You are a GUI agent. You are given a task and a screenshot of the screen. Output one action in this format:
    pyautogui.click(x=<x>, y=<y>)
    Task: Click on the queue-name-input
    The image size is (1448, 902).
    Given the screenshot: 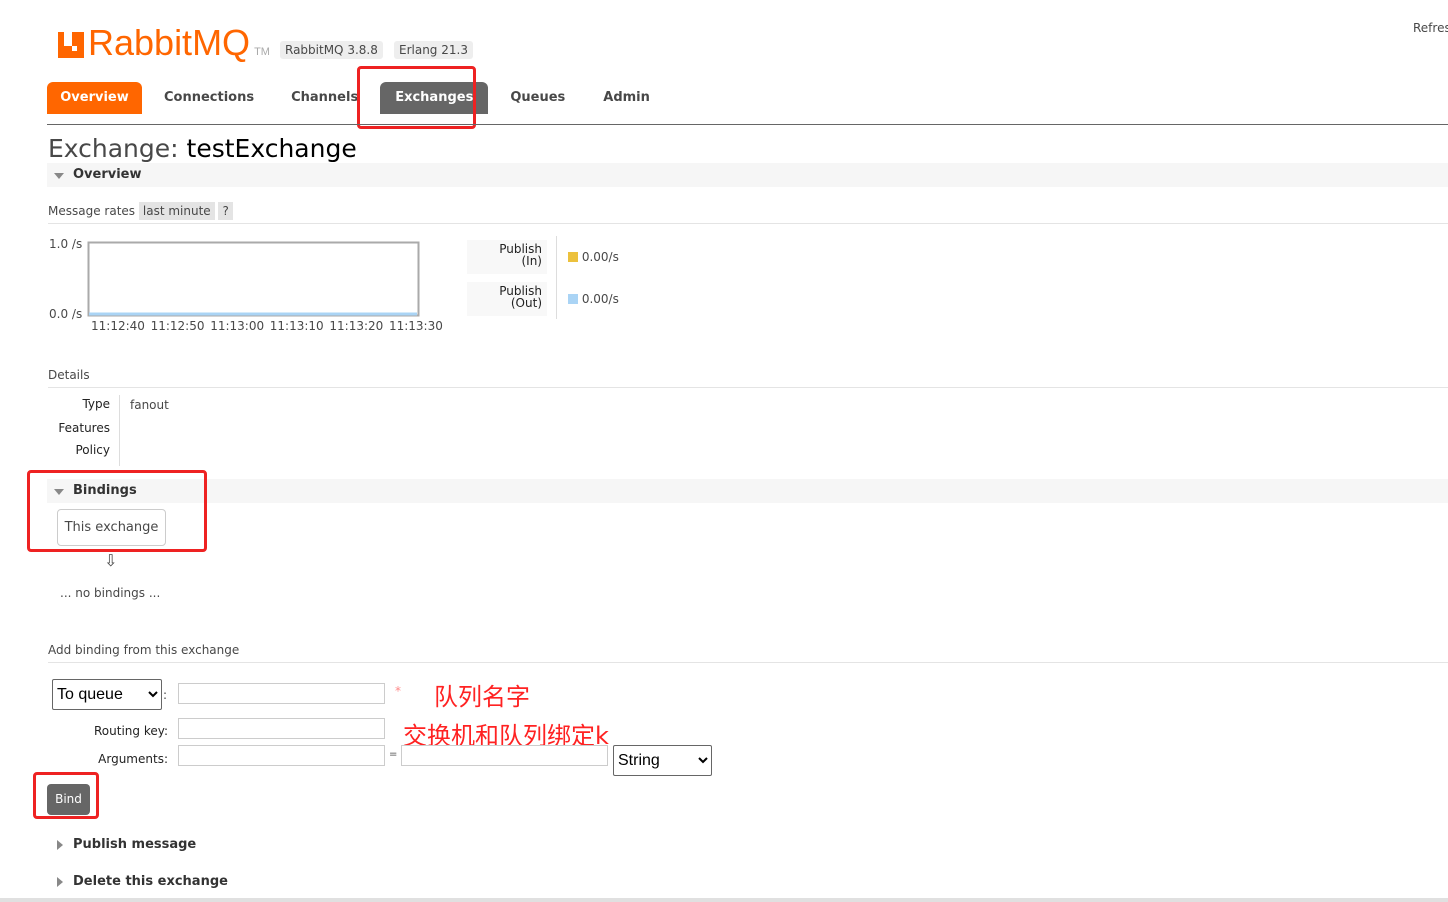 What is the action you would take?
    pyautogui.click(x=281, y=693)
    